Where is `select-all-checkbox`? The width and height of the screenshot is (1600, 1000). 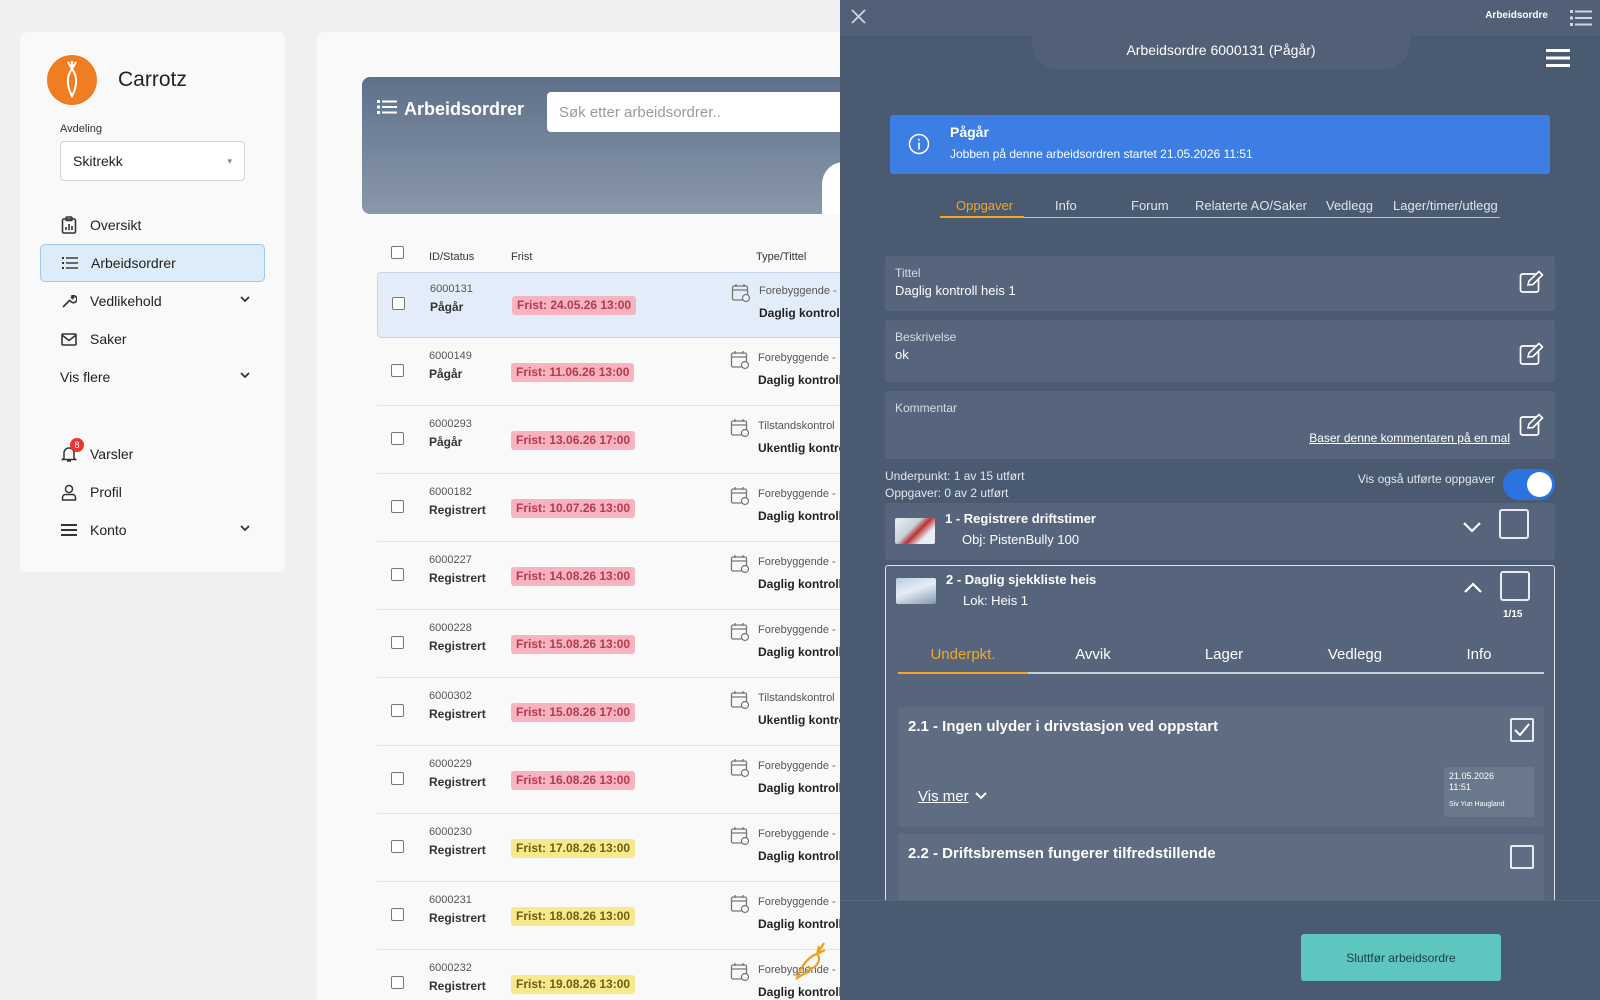 select-all-checkbox is located at coordinates (397, 252).